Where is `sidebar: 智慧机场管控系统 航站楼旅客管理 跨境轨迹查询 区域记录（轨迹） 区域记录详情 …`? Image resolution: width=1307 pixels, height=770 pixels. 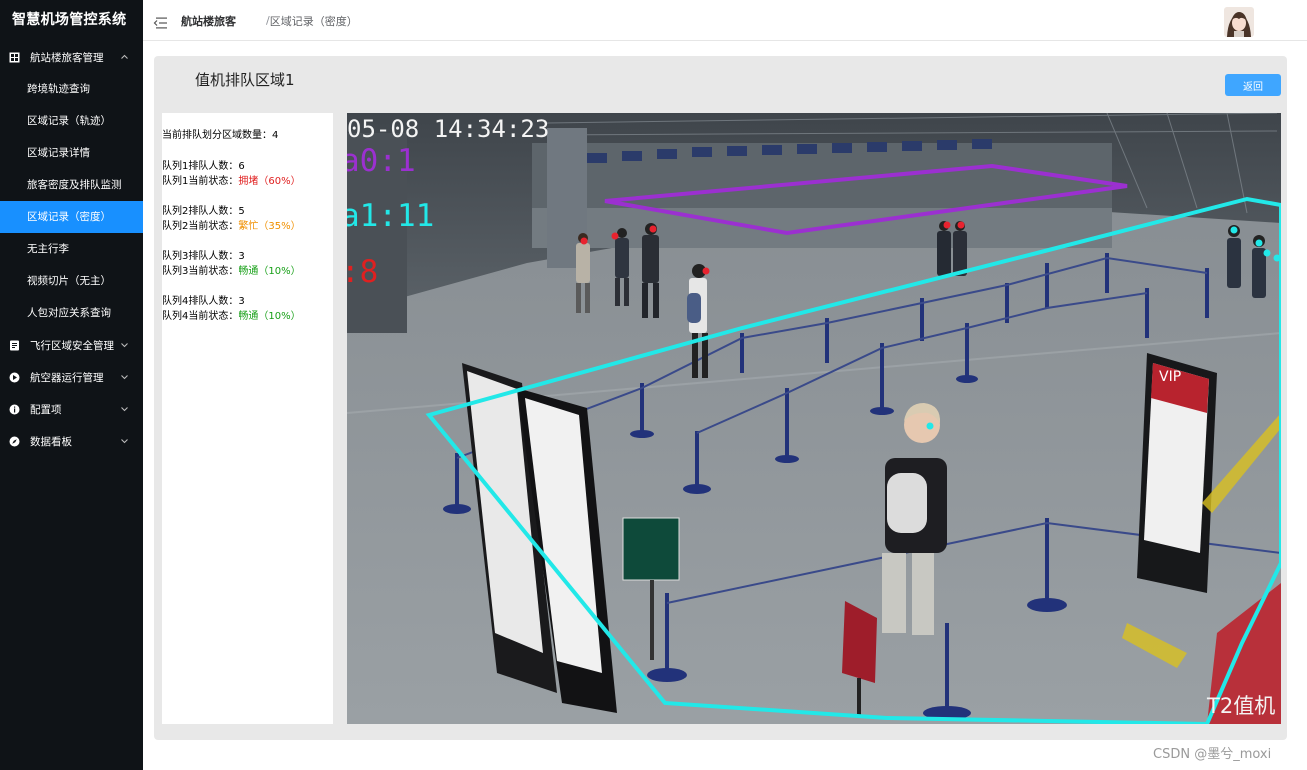 sidebar: 智慧机场管控系统 航站楼旅客管理 跨境轨迹查询 区域记录（轨迹） 区域记录详情 … is located at coordinates (71, 385).